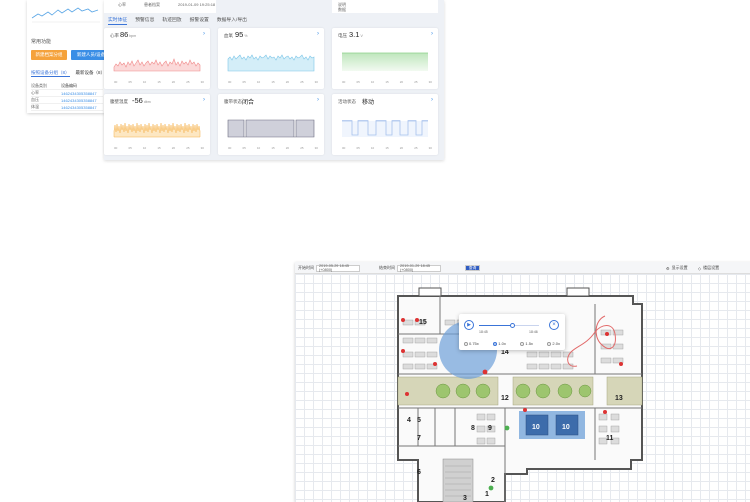 The image size is (750, 502). What do you see at coordinates (512, 325) in the screenshot?
I see `playback-handle` at bounding box center [512, 325].